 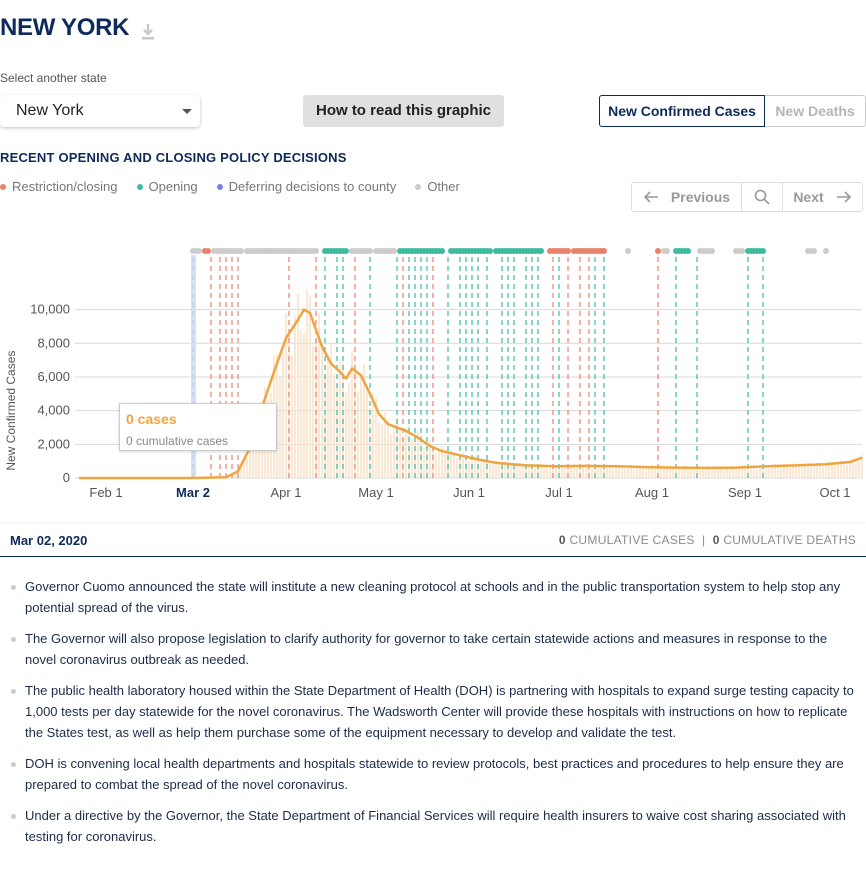 What do you see at coordinates (745, 492) in the screenshot?
I see `x-tick-label: Sep 1` at bounding box center [745, 492].